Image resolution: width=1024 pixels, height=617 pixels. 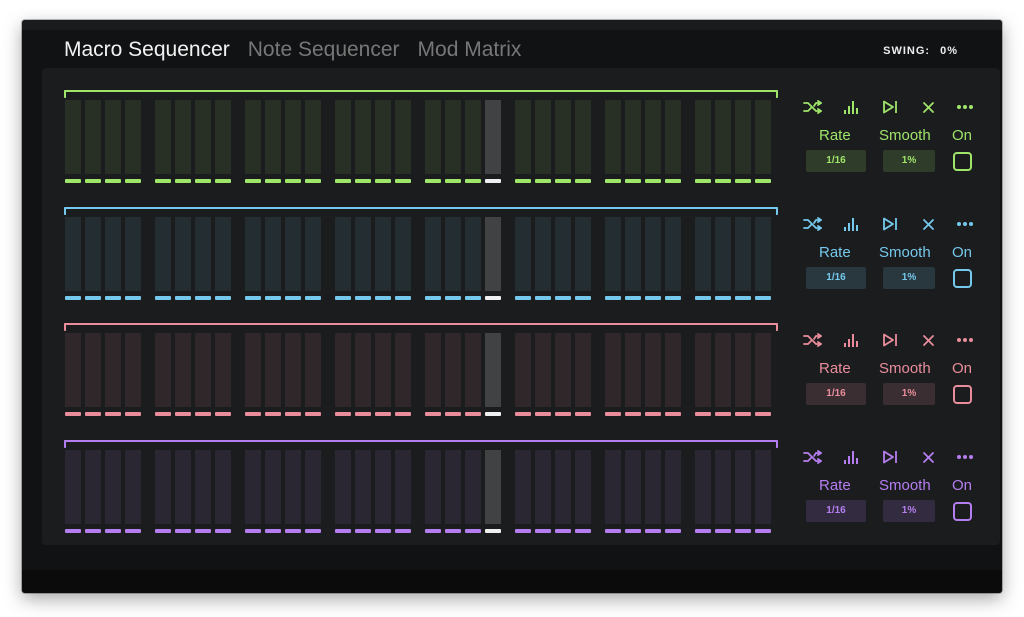 What do you see at coordinates (813, 457) in the screenshot?
I see `shuffle-icon` at bounding box center [813, 457].